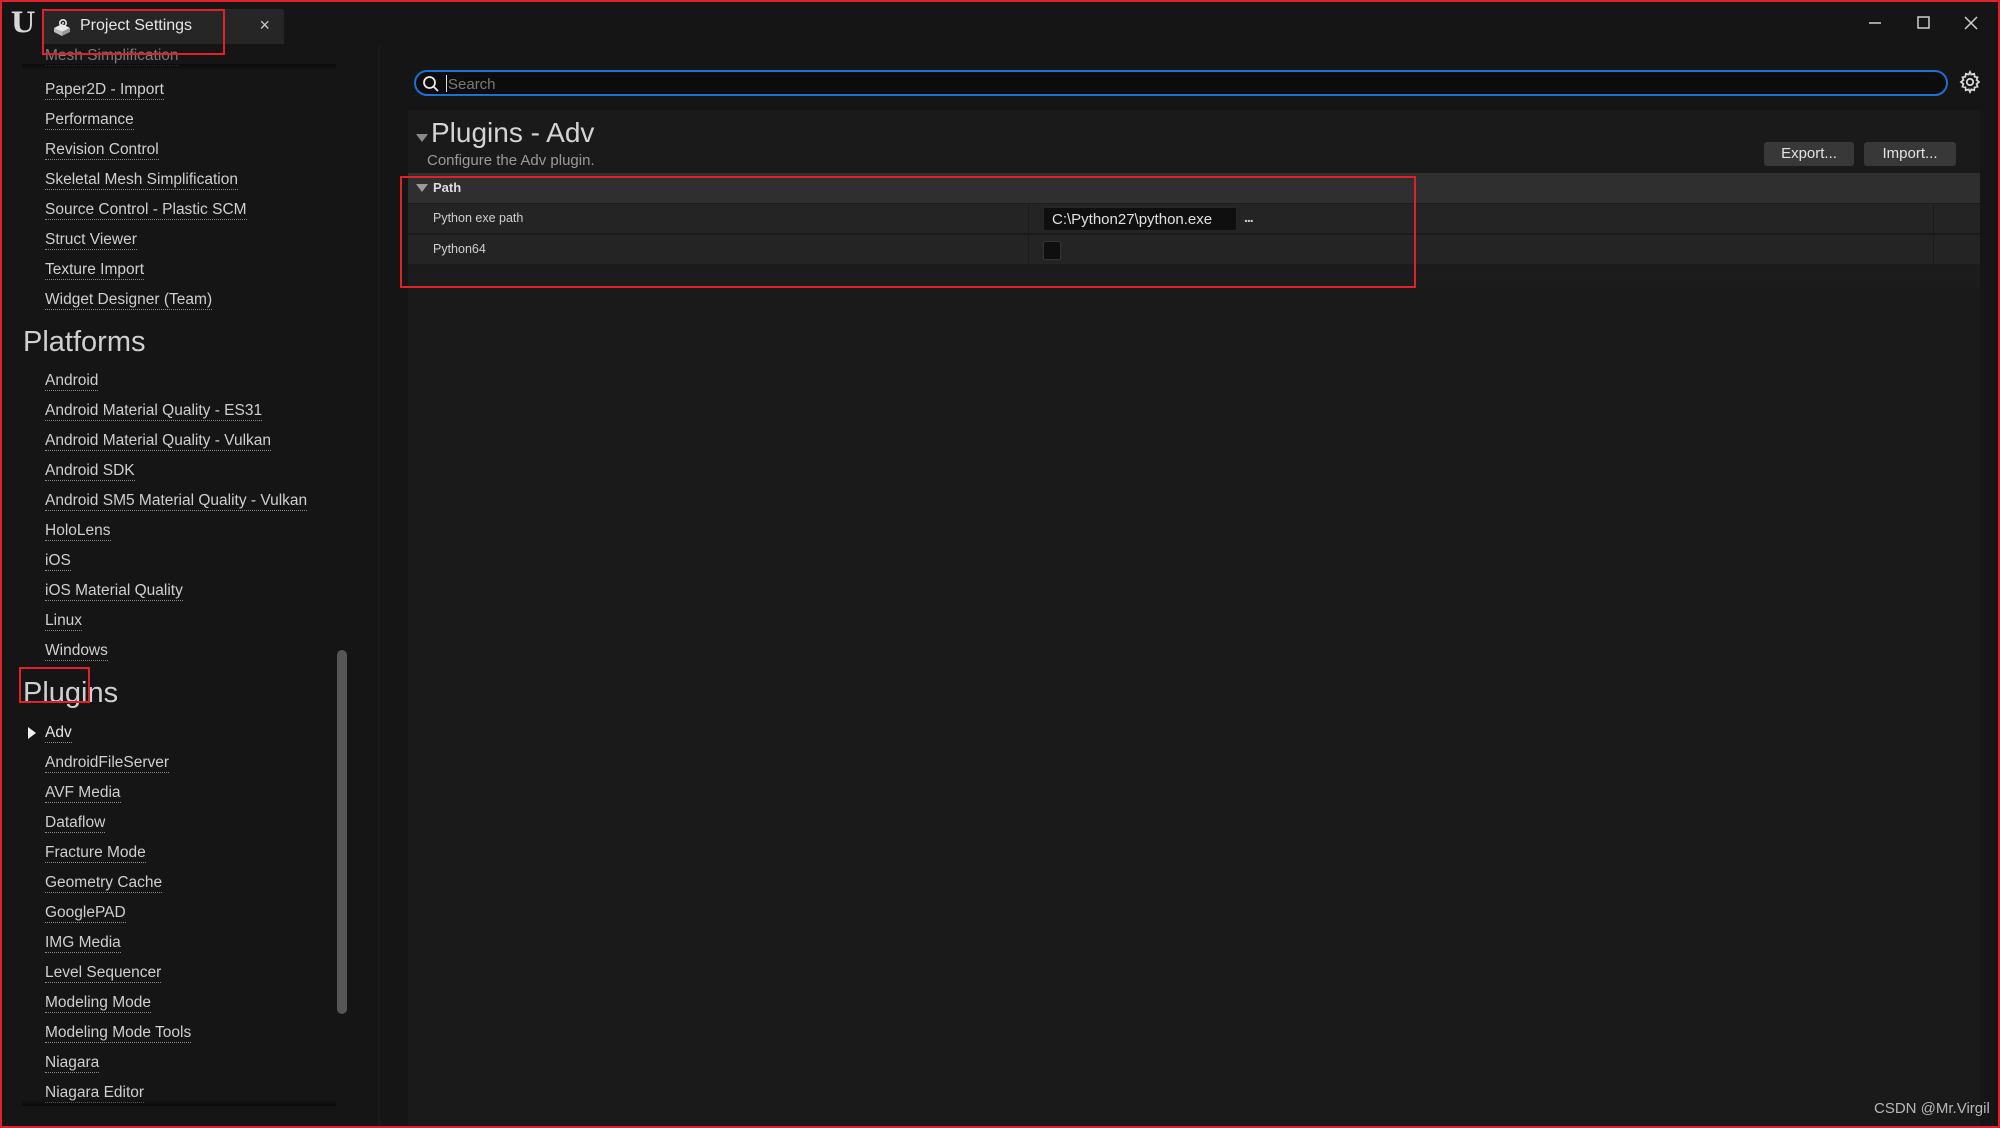 The width and height of the screenshot is (2000, 1128). I want to click on maximize-icon, so click(1923, 22).